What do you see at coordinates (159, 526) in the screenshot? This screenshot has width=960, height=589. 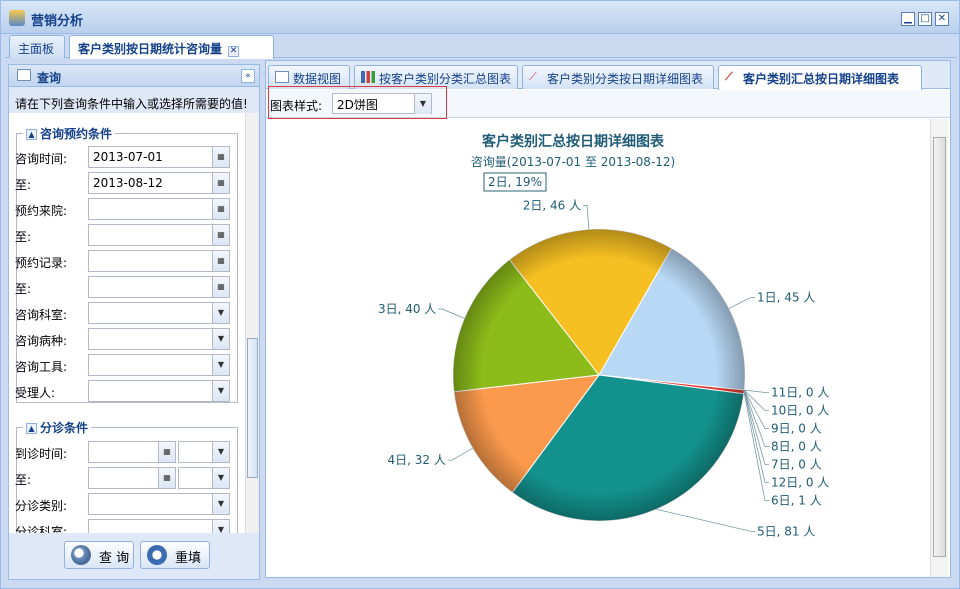 I see `triage-dept-select: ▼` at bounding box center [159, 526].